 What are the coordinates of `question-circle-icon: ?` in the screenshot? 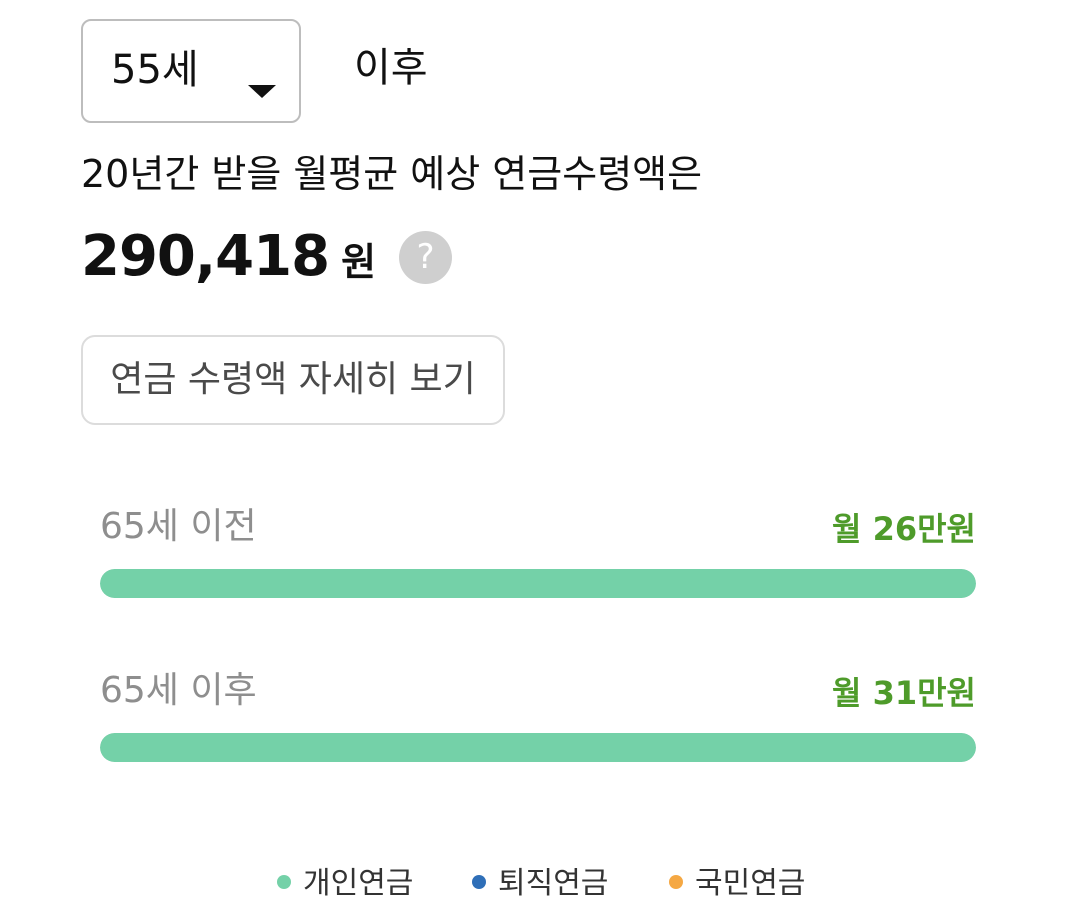 It's located at (425, 257).